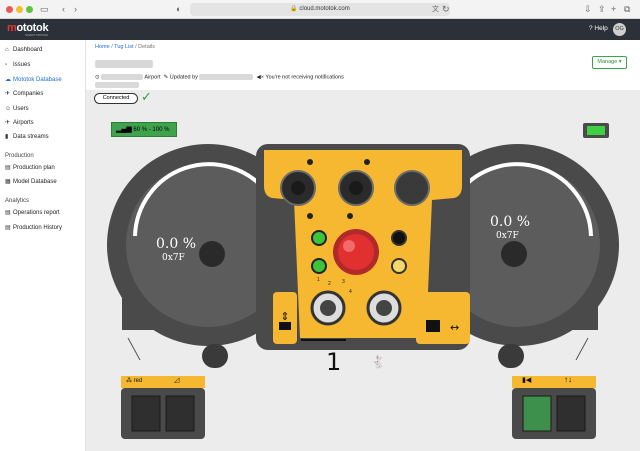 The height and width of the screenshot is (451, 640). Describe the element at coordinates (510, 222) in the screenshot. I see `right-gauge-value: 0.0 %` at that location.